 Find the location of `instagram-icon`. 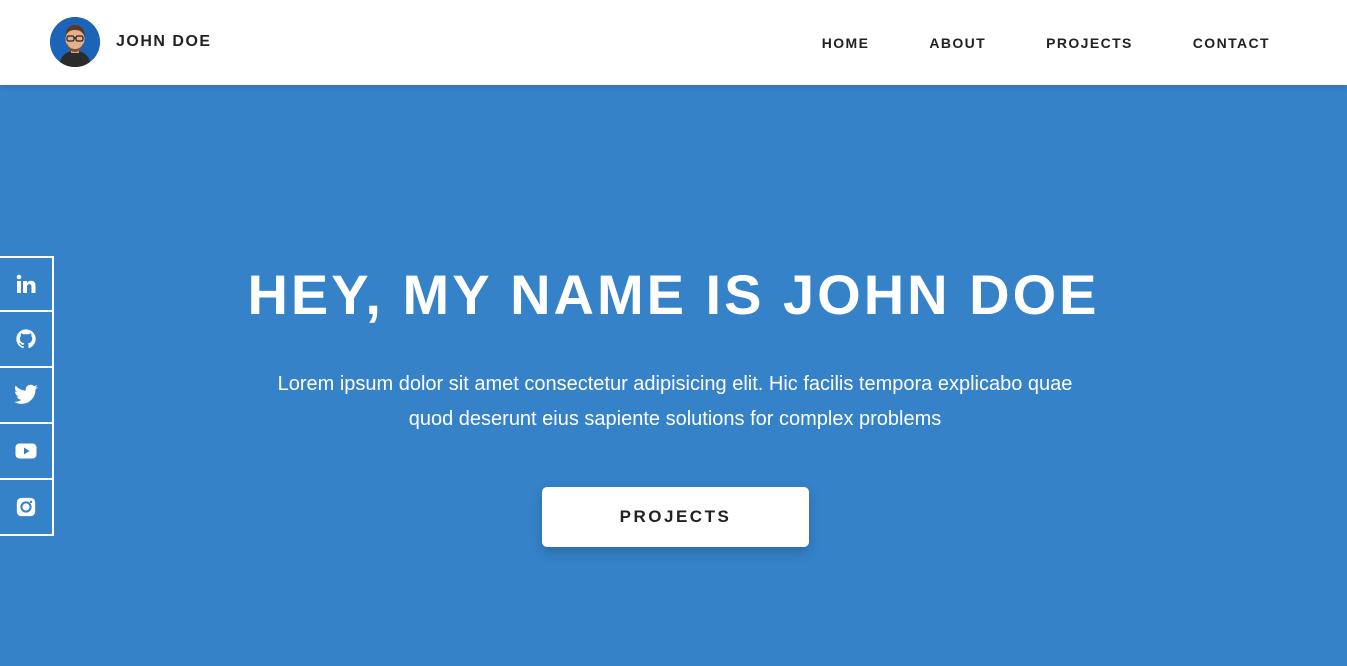

instagram-icon is located at coordinates (26, 507).